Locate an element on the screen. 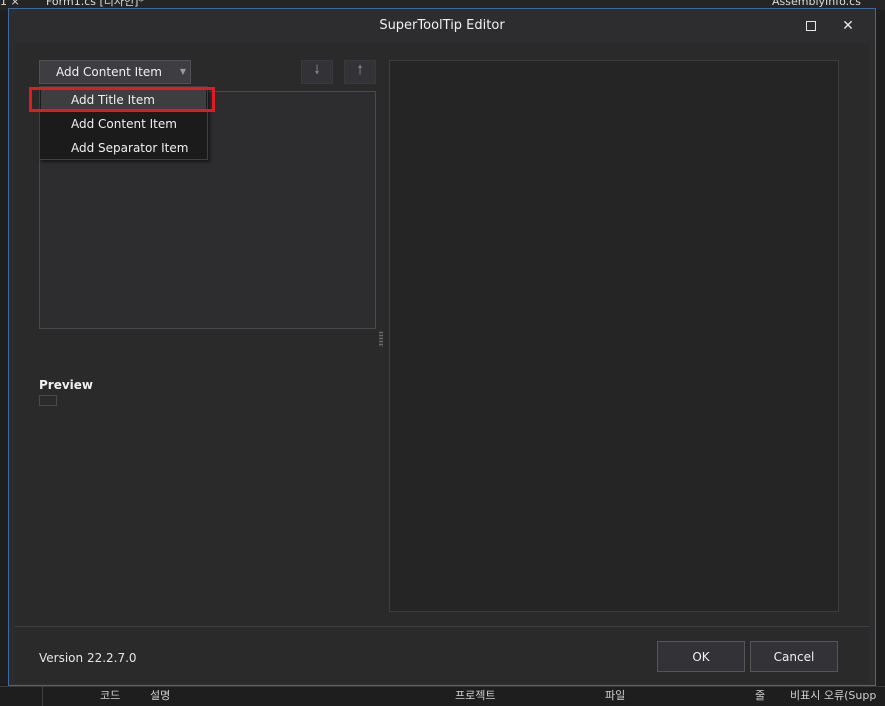 The image size is (885, 706). arrow-down-icon: 🠗 is located at coordinates (317, 70).